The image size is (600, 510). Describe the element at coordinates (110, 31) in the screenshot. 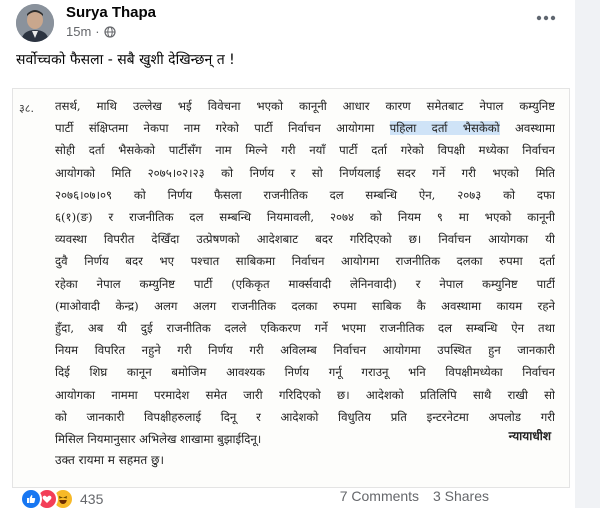

I see `globe-icon` at that location.